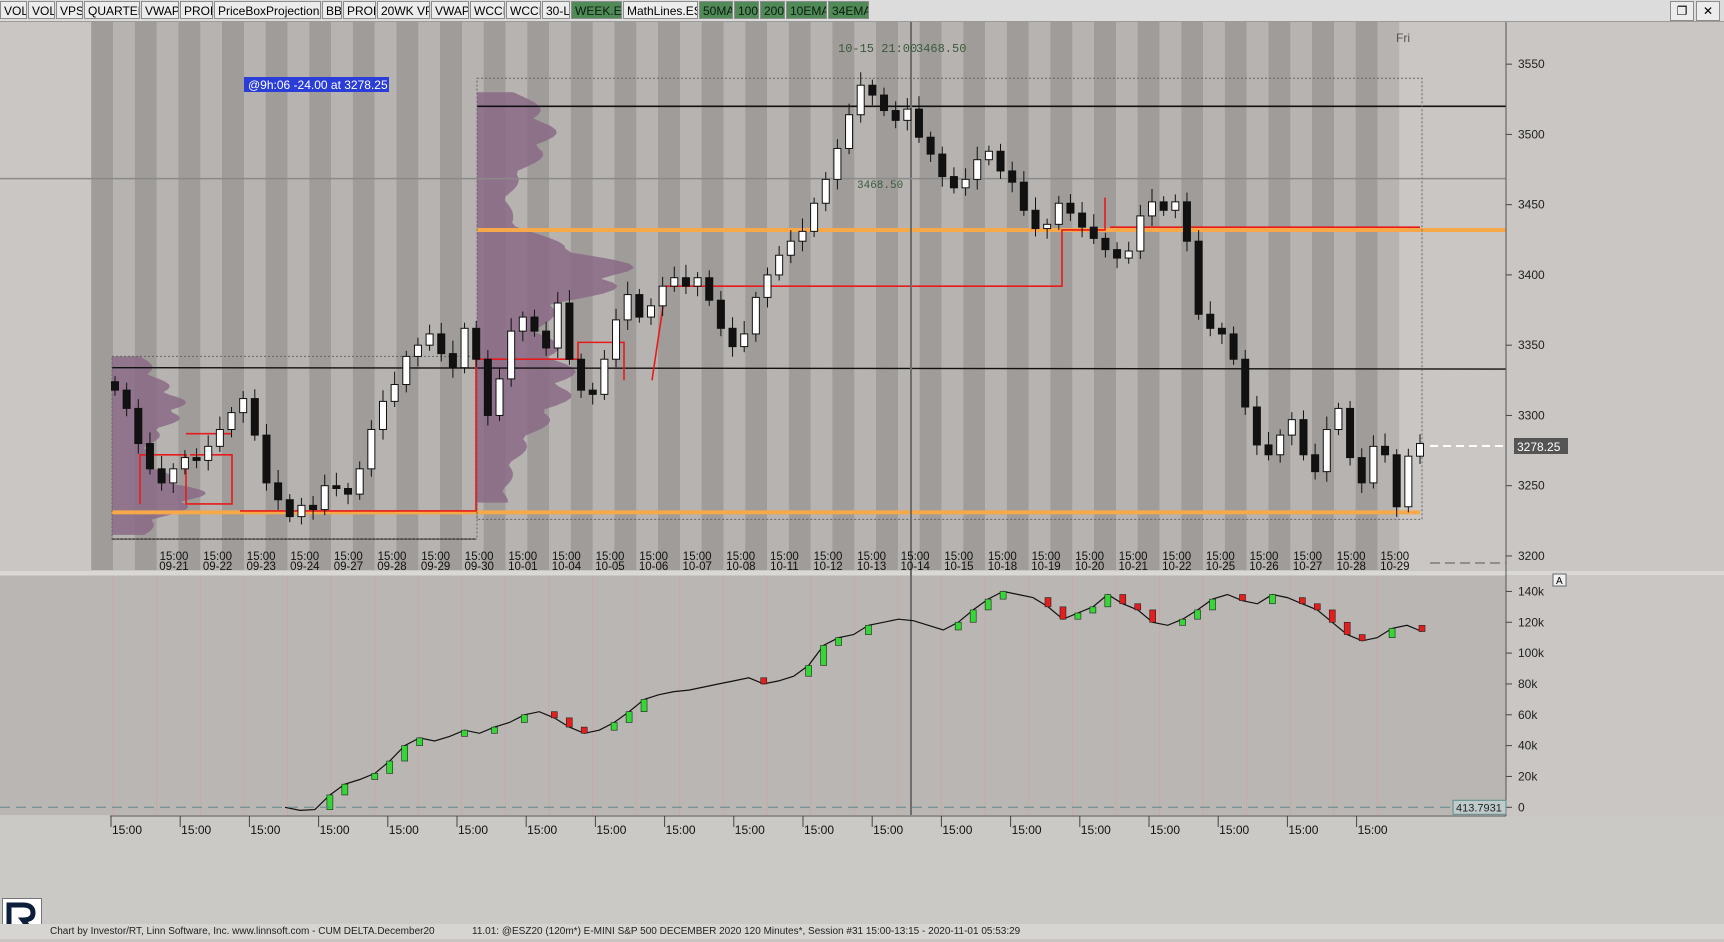 This screenshot has height=942, width=1724. I want to click on price-tick-label: 3200, so click(1531, 556).